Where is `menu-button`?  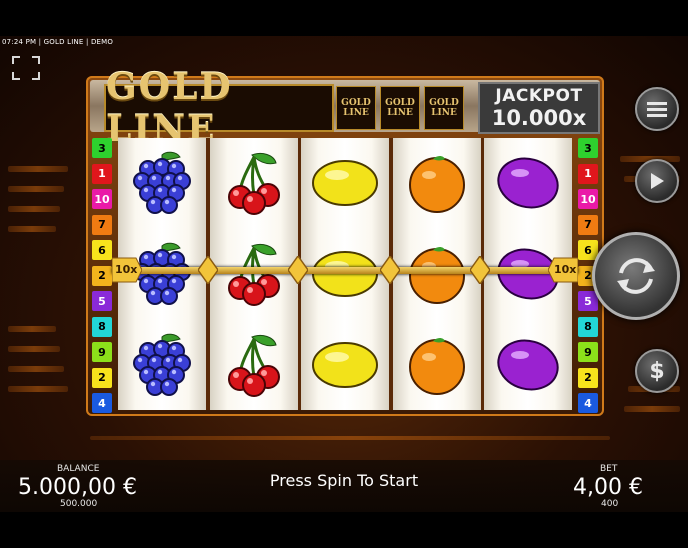 menu-button is located at coordinates (657, 109).